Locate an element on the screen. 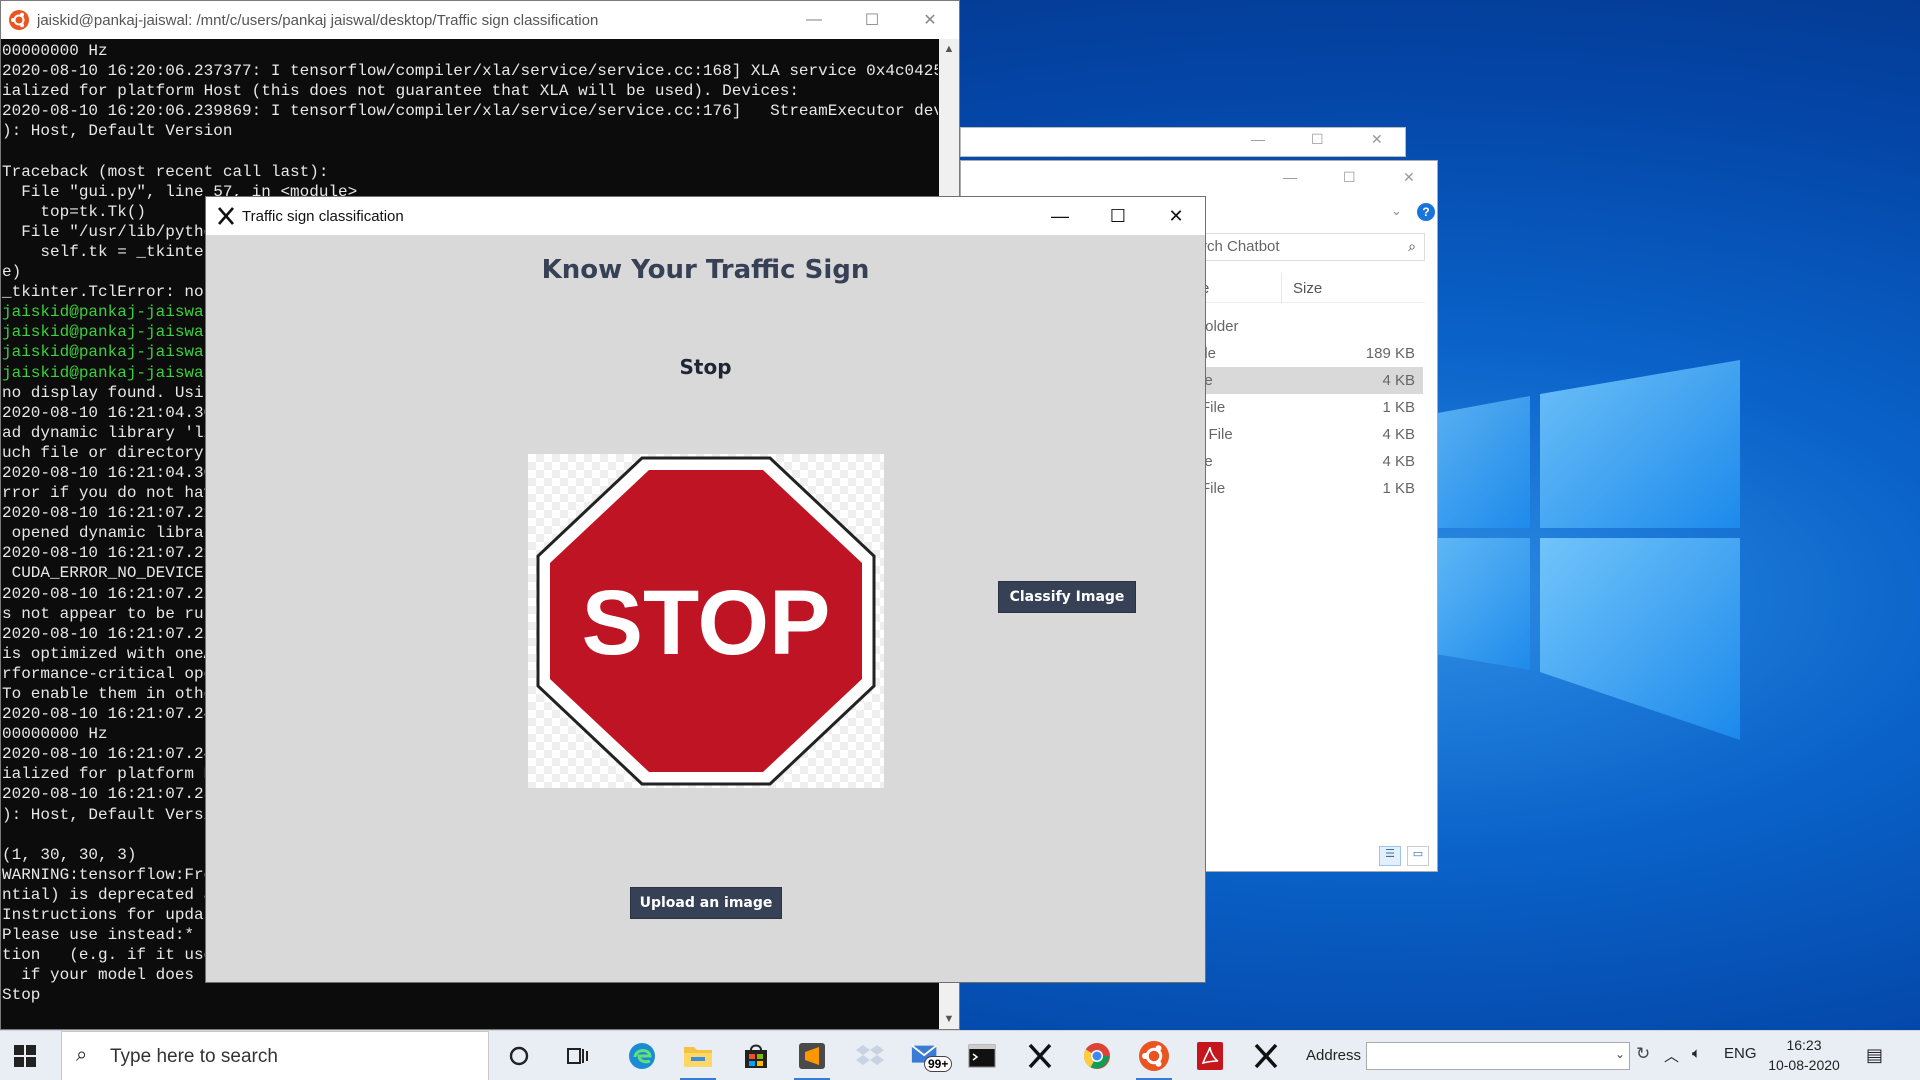 The height and width of the screenshot is (1080, 1920). cmd-icon is located at coordinates (982, 1056).